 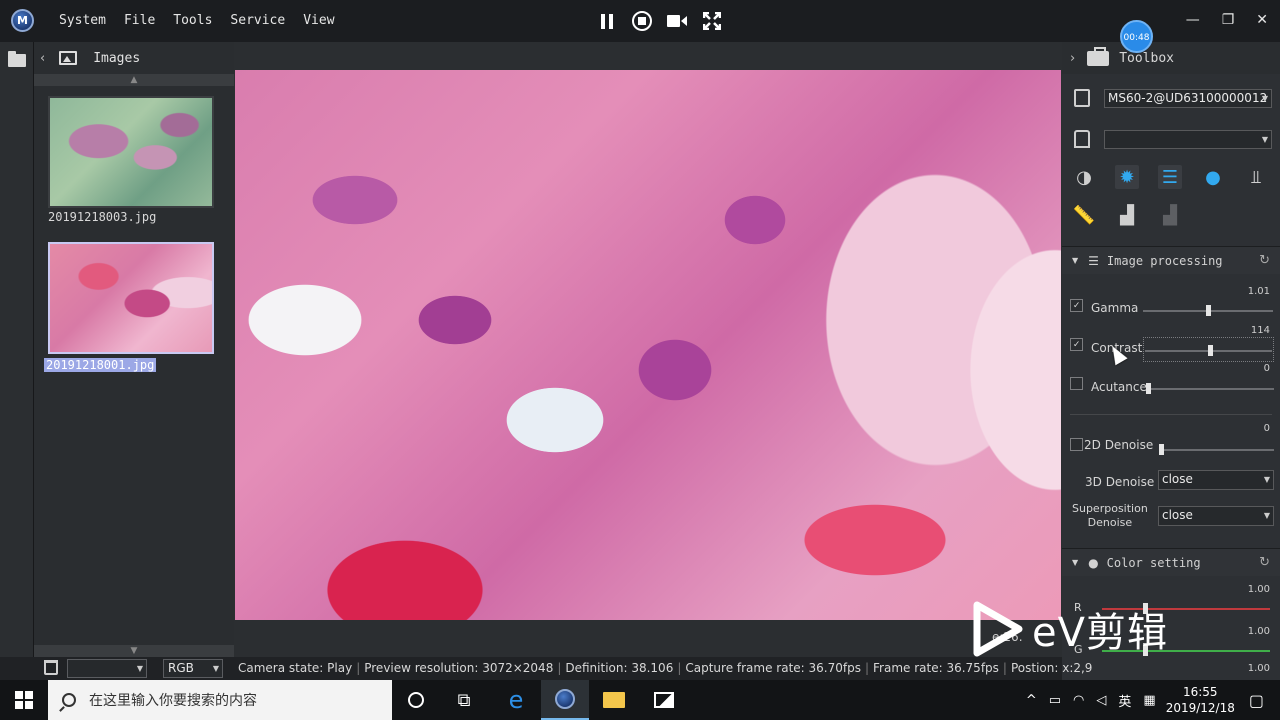 What do you see at coordinates (1076, 444) in the screenshot?
I see `denoise2d-checkbox` at bounding box center [1076, 444].